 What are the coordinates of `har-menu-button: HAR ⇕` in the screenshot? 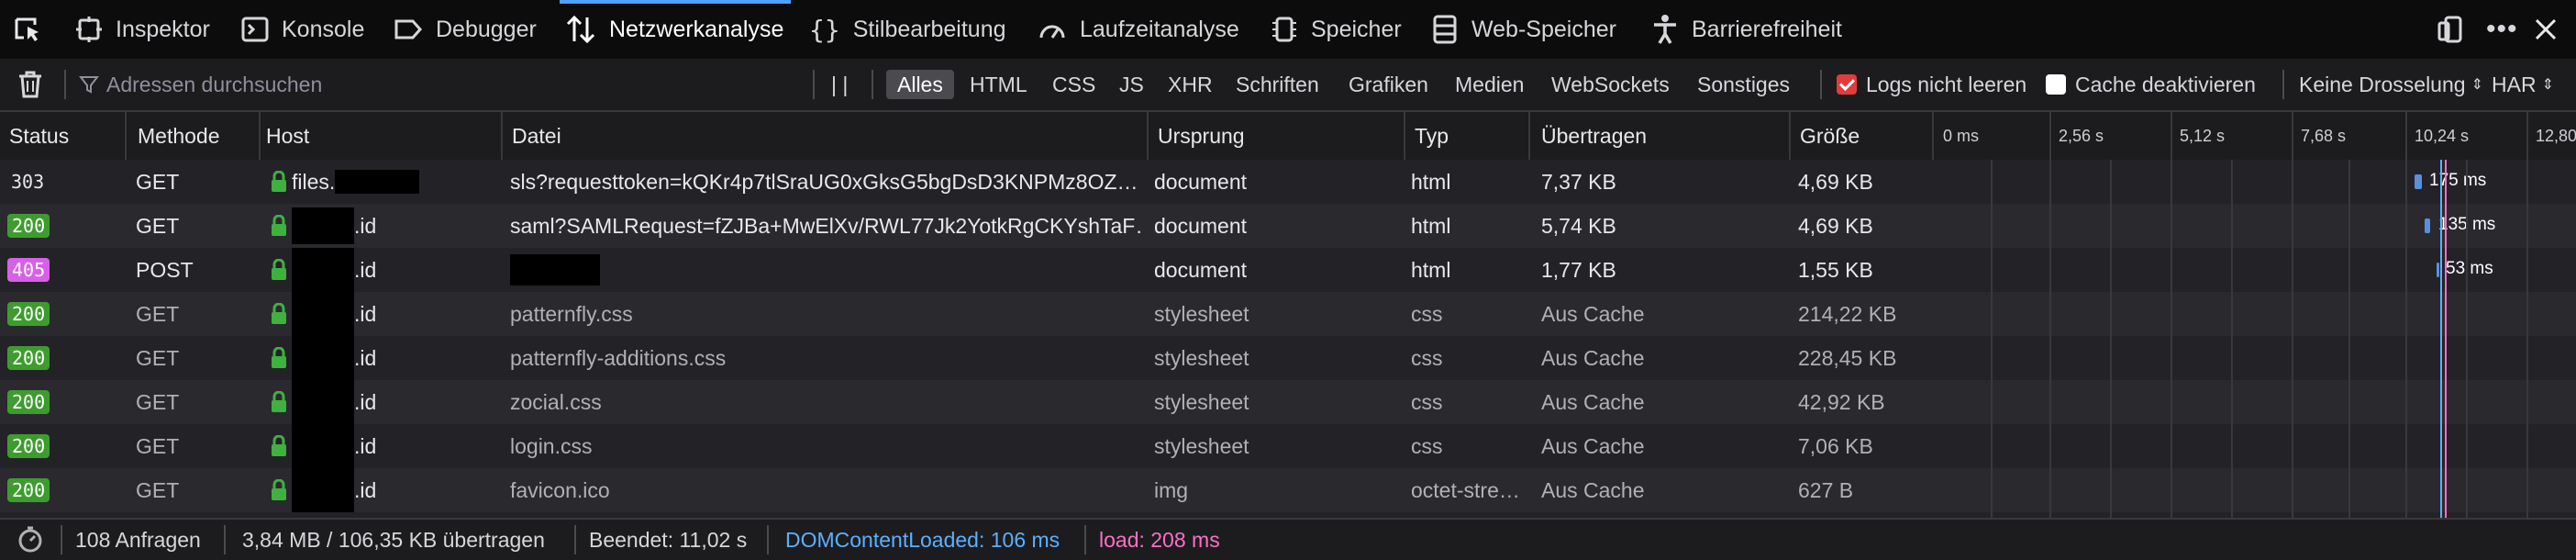 It's located at (2523, 84).